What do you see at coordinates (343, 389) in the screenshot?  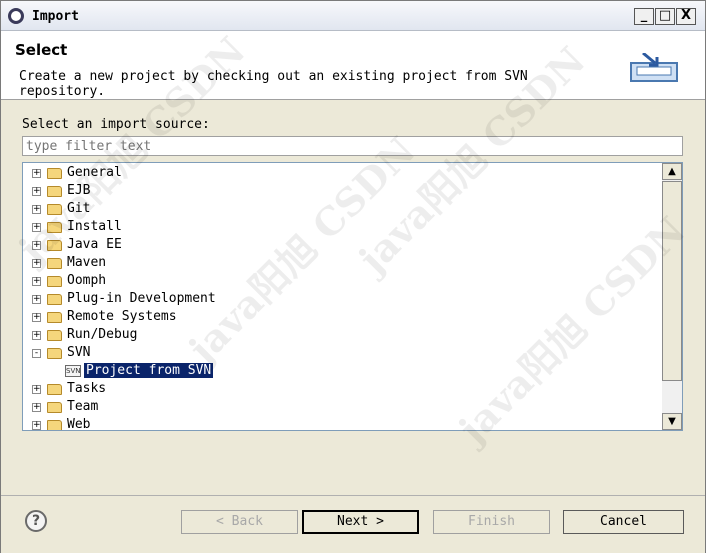 I see `tree-item: + Tasks` at bounding box center [343, 389].